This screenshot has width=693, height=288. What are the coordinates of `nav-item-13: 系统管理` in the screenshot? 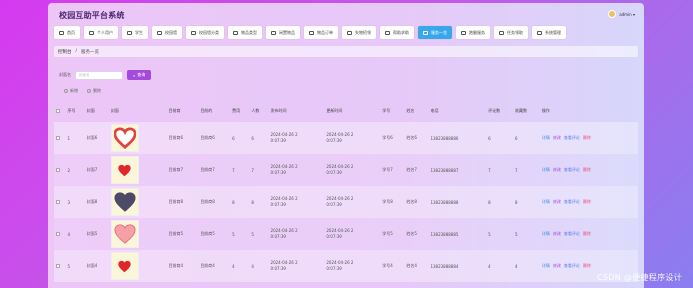 It's located at (549, 32).